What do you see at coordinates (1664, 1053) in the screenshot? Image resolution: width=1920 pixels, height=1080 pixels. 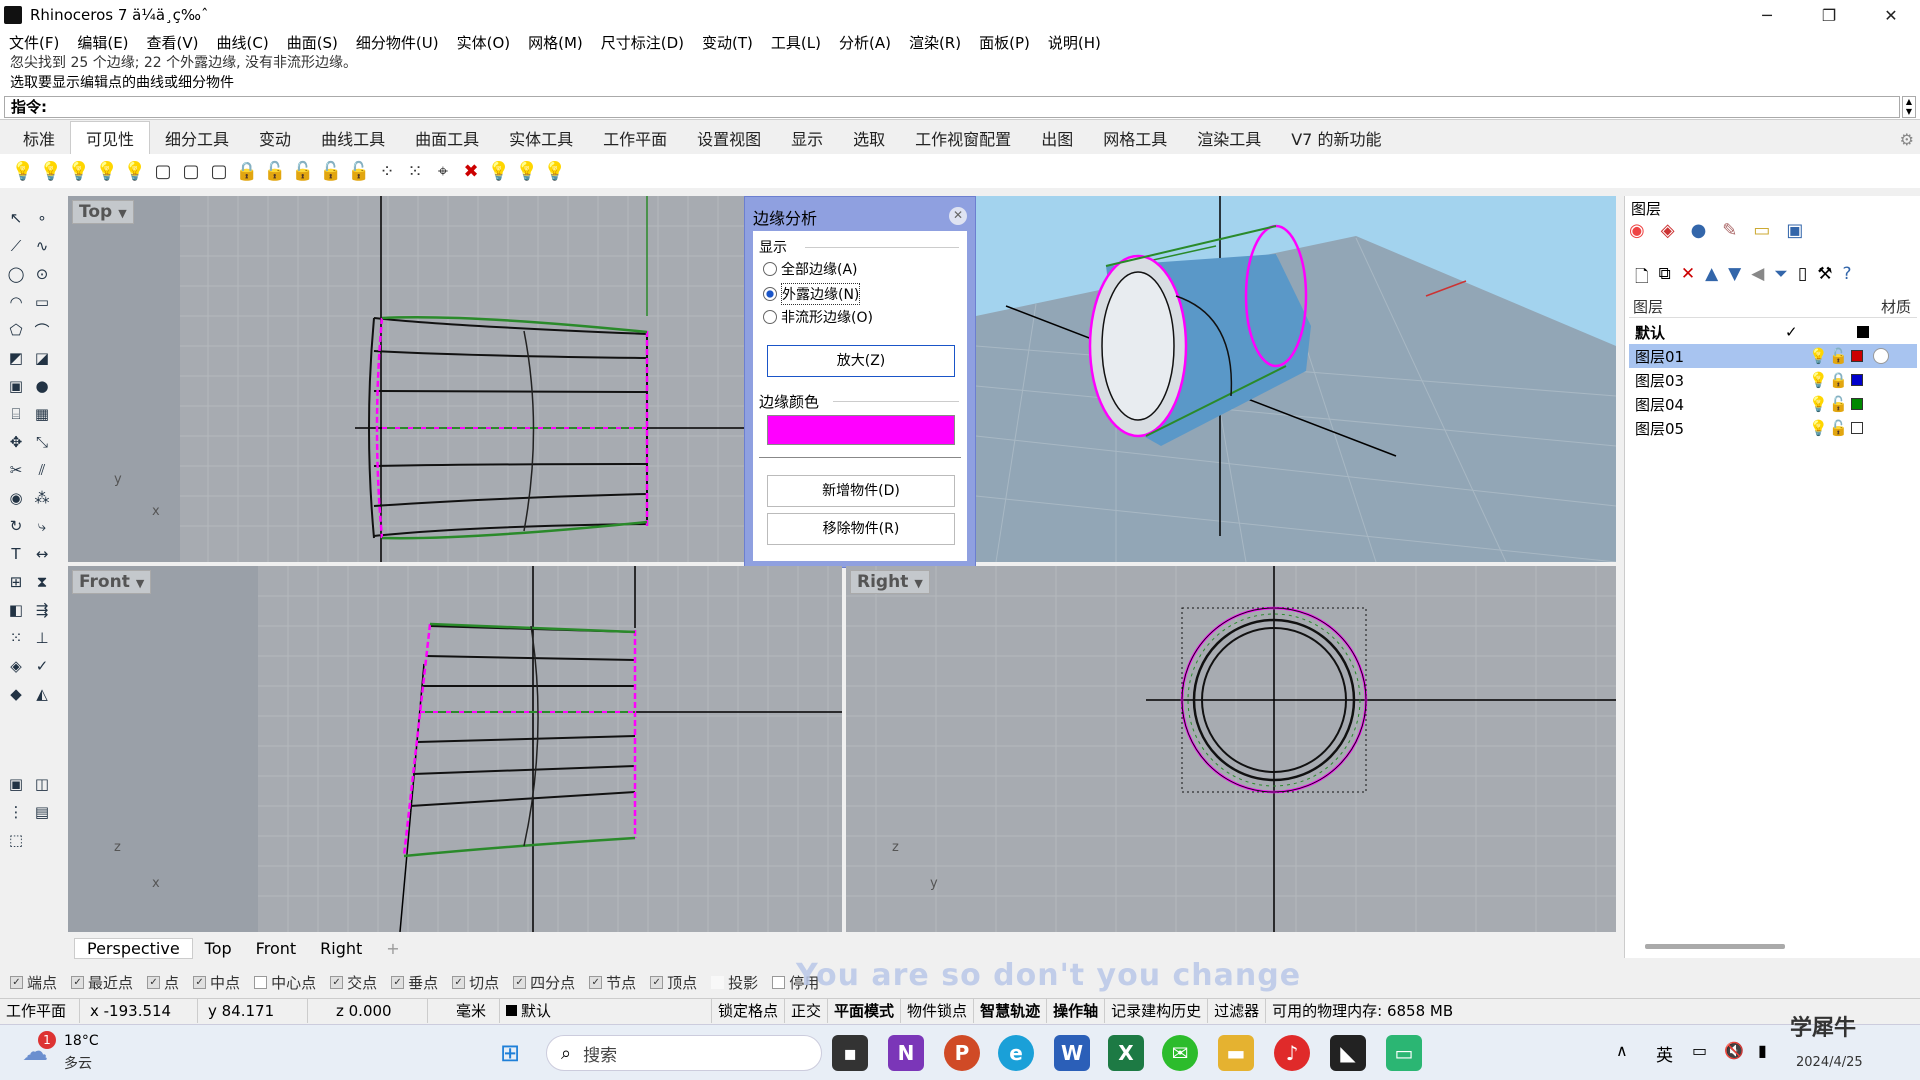 I see `ime-indicator: 英` at bounding box center [1664, 1053].